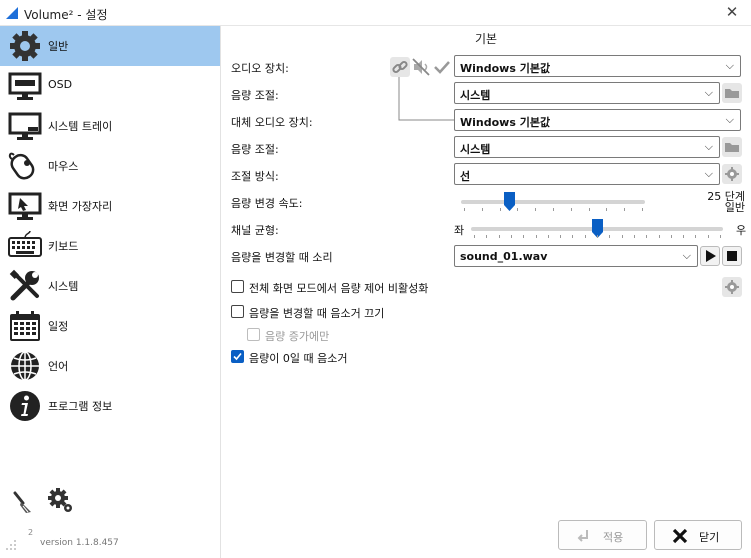 The width and height of the screenshot is (751, 558). Describe the element at coordinates (459, 230) in the screenshot. I see `balance-left-label: 좌` at that location.